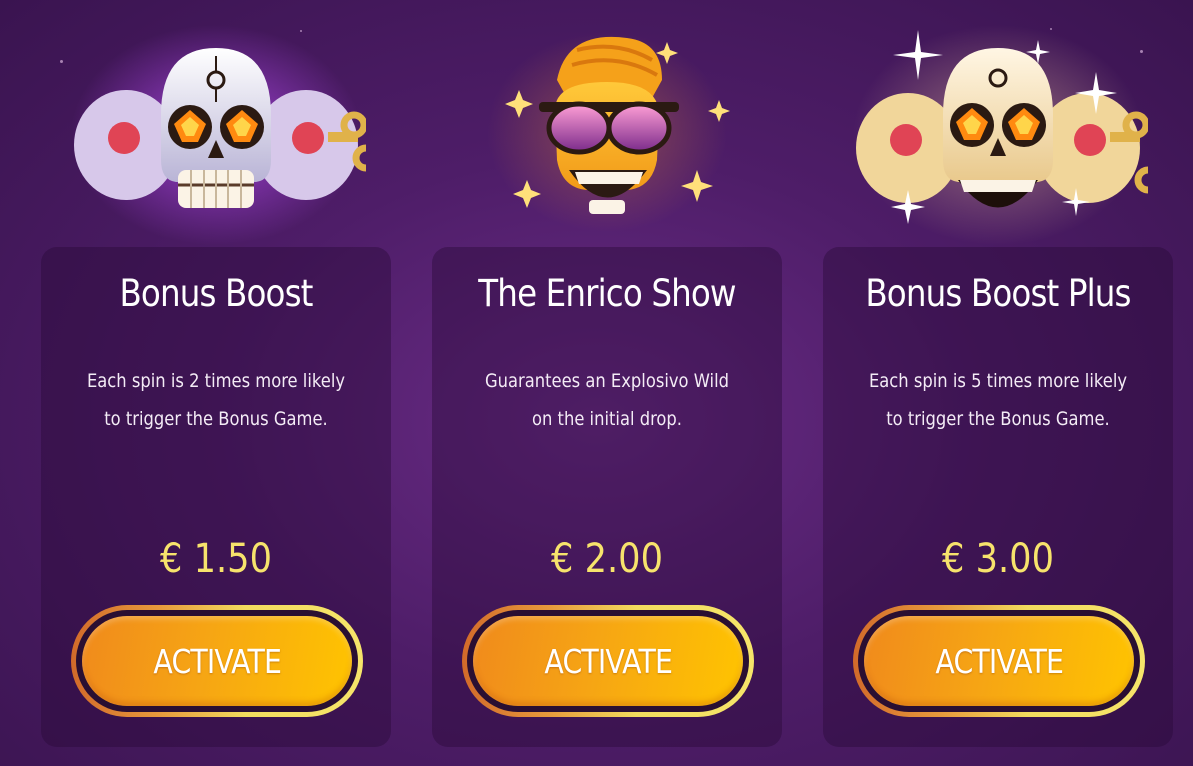 Image resolution: width=1193 pixels, height=766 pixels. What do you see at coordinates (216, 559) in the screenshot?
I see `card-price: € 1.50` at bounding box center [216, 559].